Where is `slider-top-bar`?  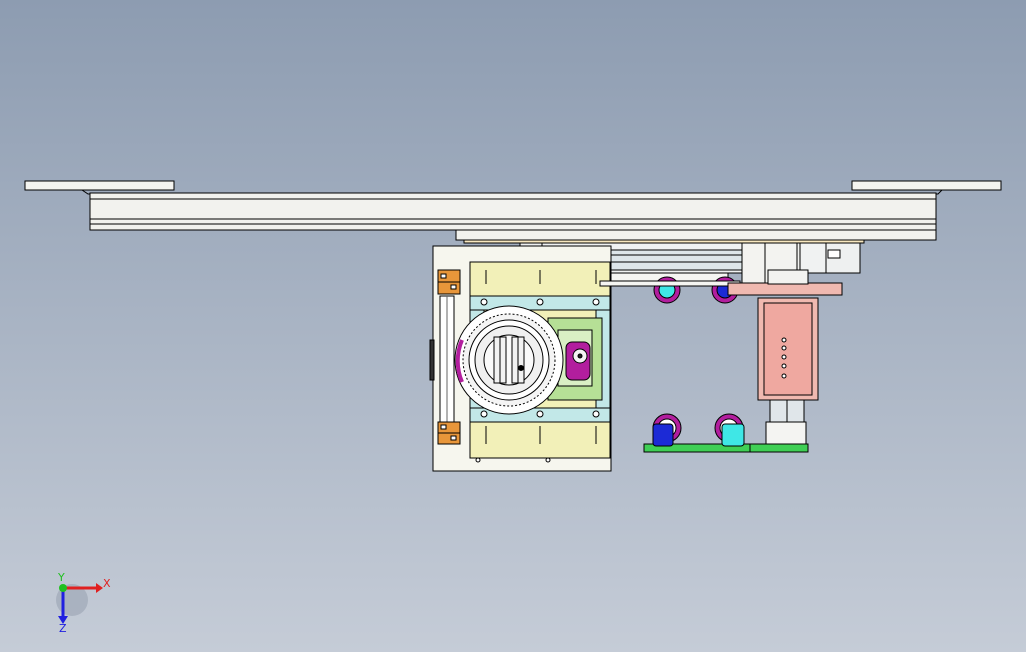 slider-top-bar is located at coordinates (785, 289).